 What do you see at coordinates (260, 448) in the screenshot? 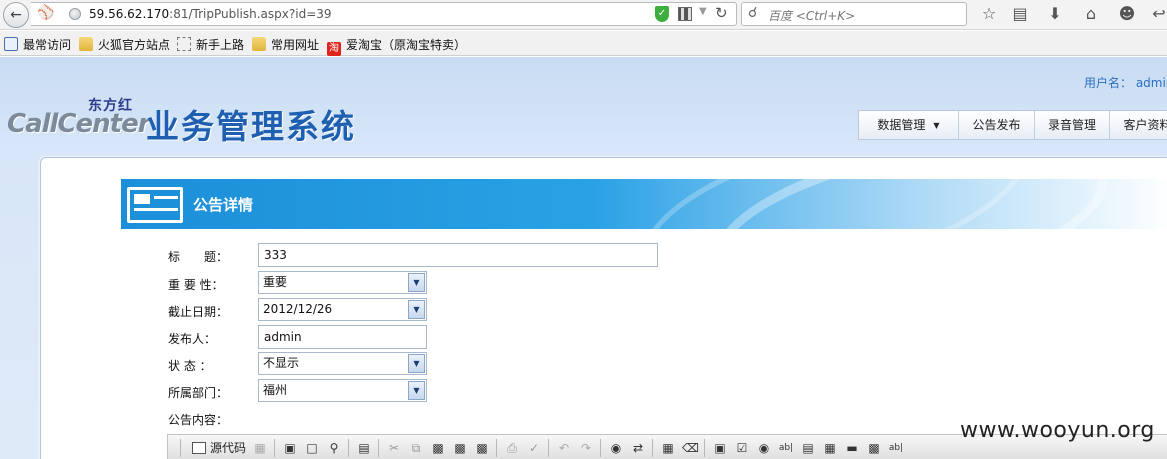
I see `template-icon: ▦` at bounding box center [260, 448].